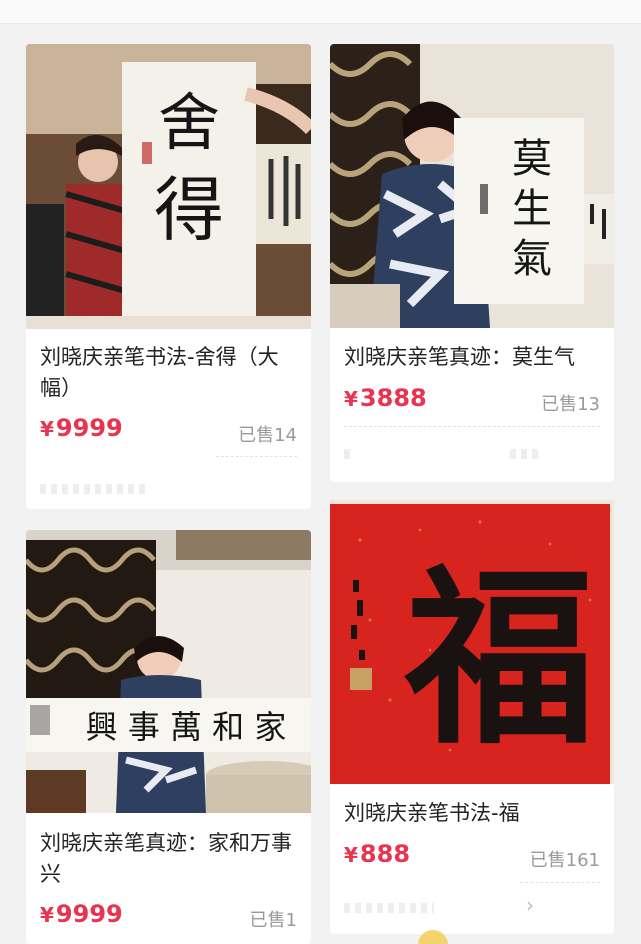 This screenshot has height=944, width=641. Describe the element at coordinates (170, 373) in the screenshot. I see `product-title-1: 刘晓庆亲笔书法-舍得（大幅）` at that location.